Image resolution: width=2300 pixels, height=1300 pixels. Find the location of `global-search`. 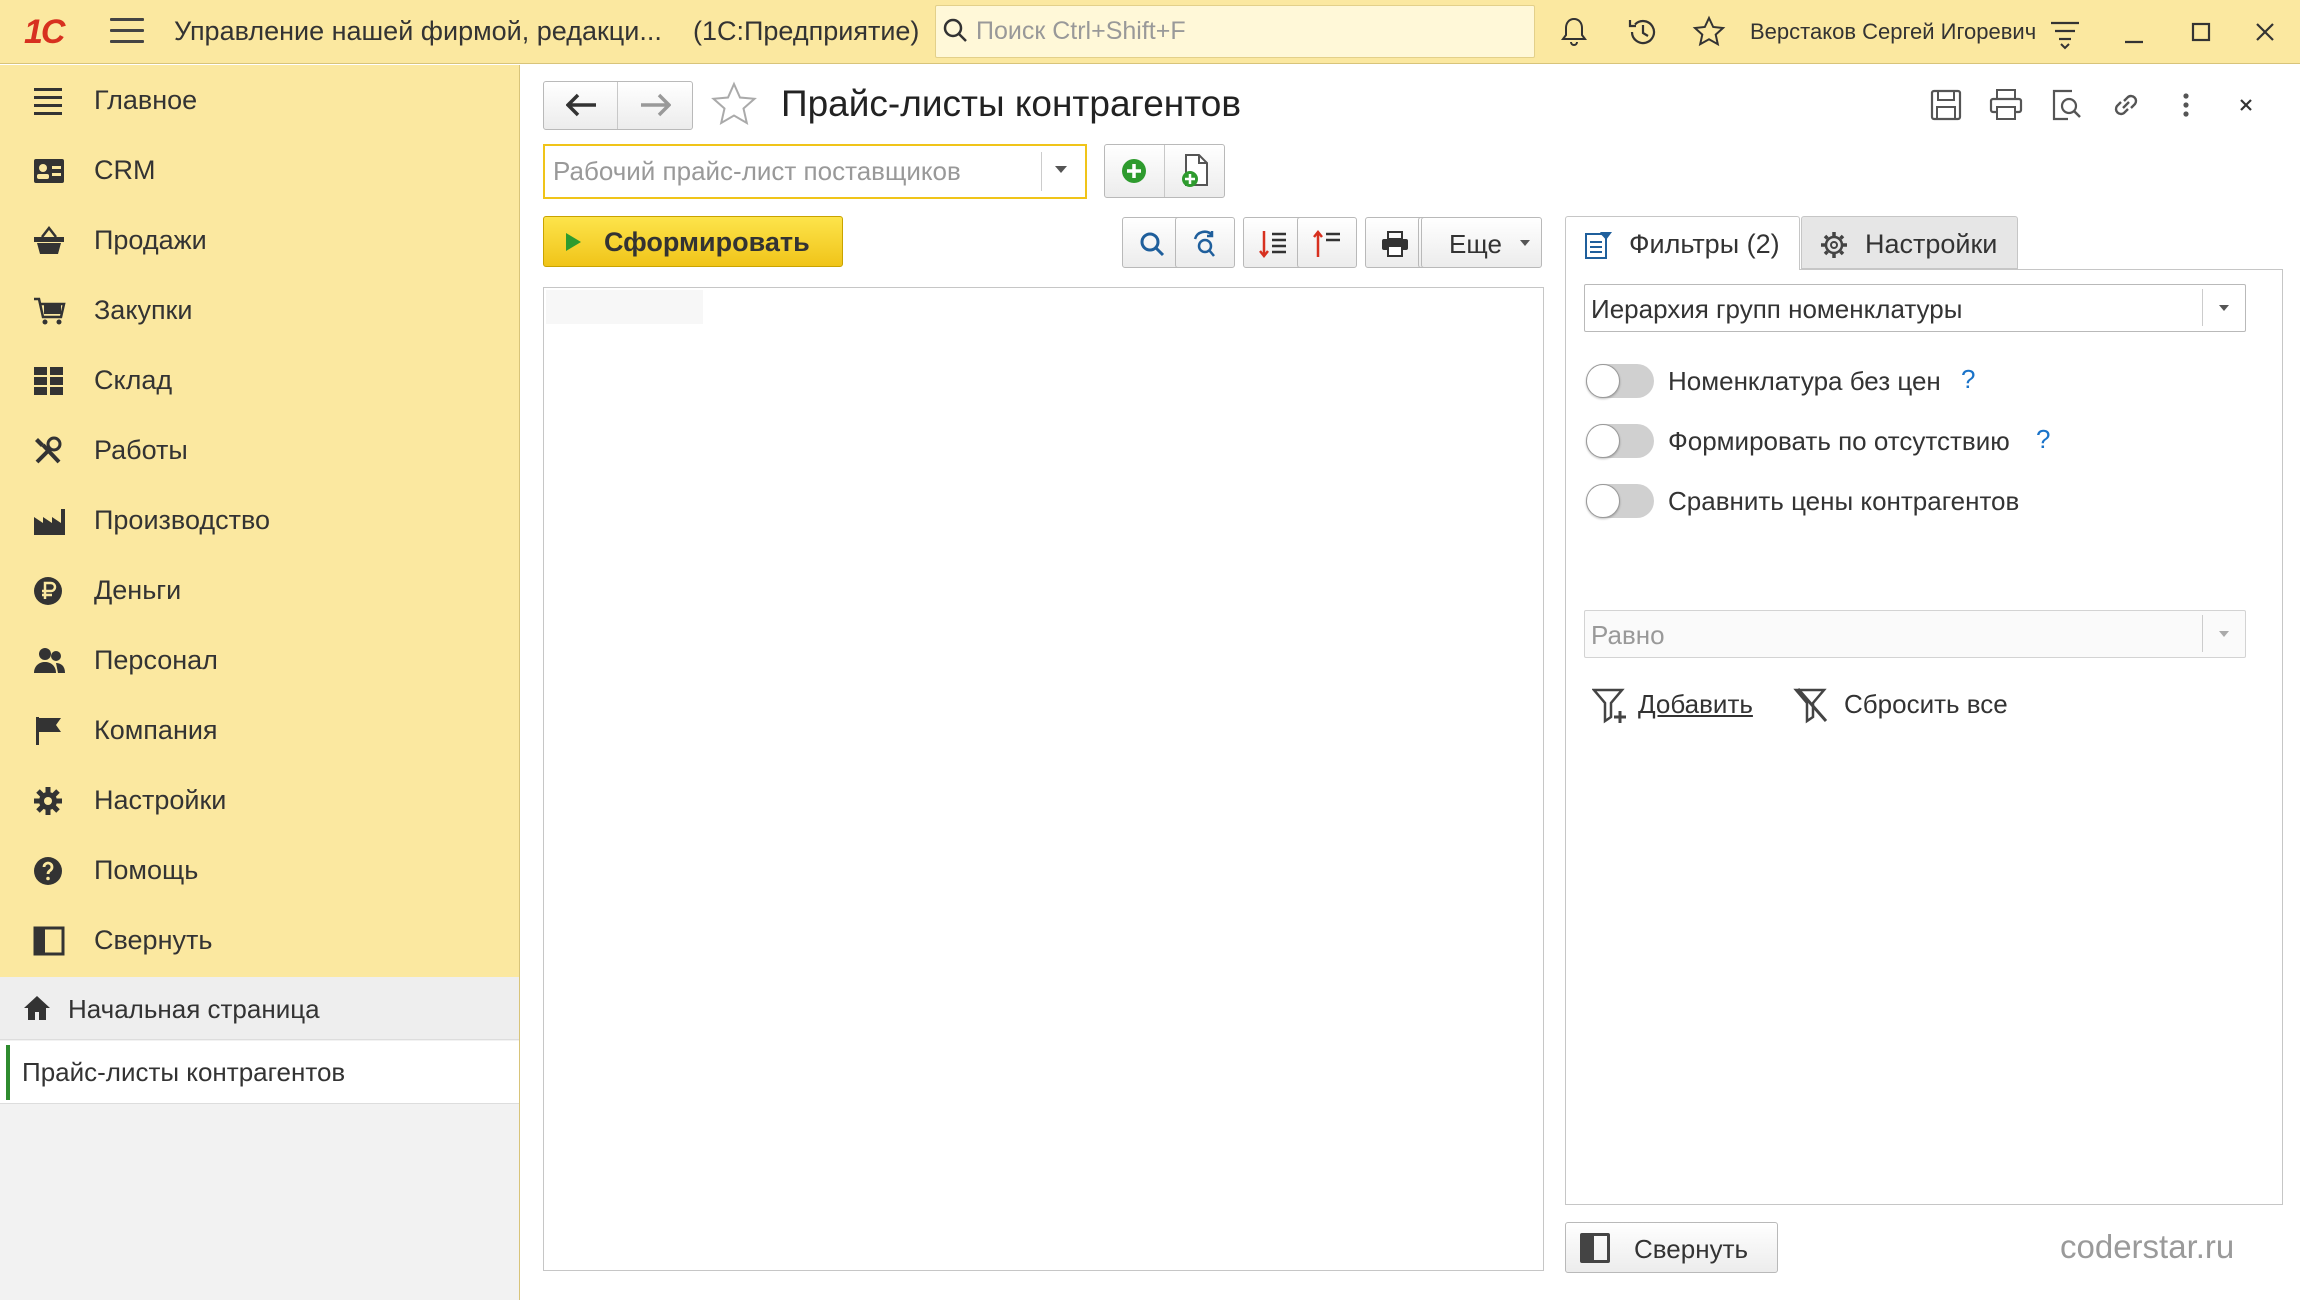

global-search is located at coordinates (1235, 31).